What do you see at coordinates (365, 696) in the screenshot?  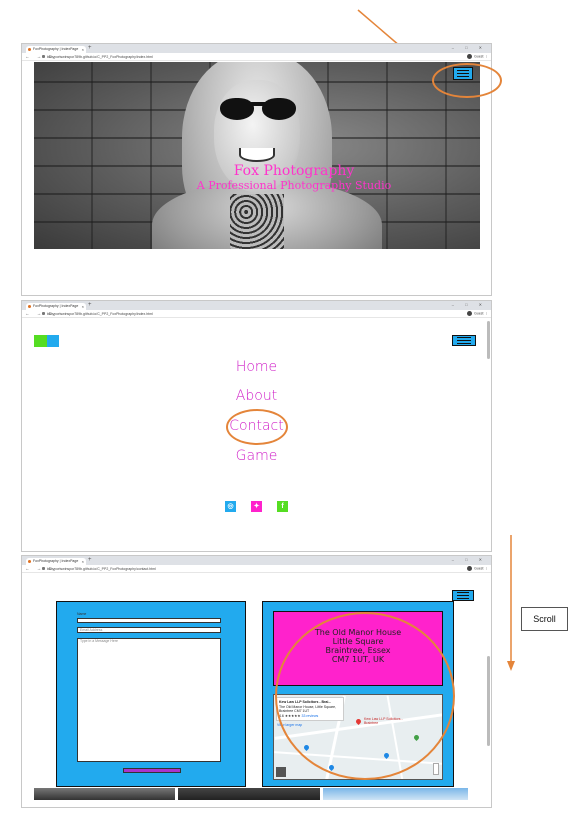 I see `annotation-circle-map` at bounding box center [365, 696].